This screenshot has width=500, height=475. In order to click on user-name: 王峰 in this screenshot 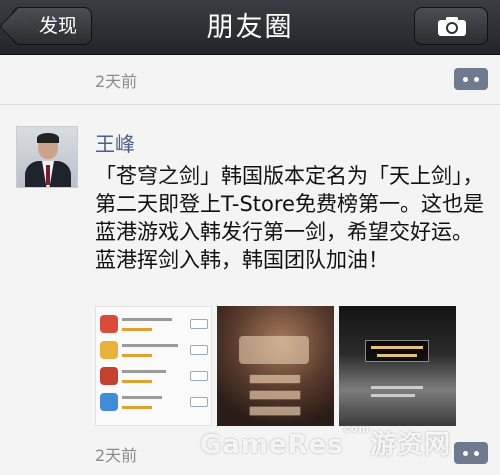, I will do `click(115, 142)`.